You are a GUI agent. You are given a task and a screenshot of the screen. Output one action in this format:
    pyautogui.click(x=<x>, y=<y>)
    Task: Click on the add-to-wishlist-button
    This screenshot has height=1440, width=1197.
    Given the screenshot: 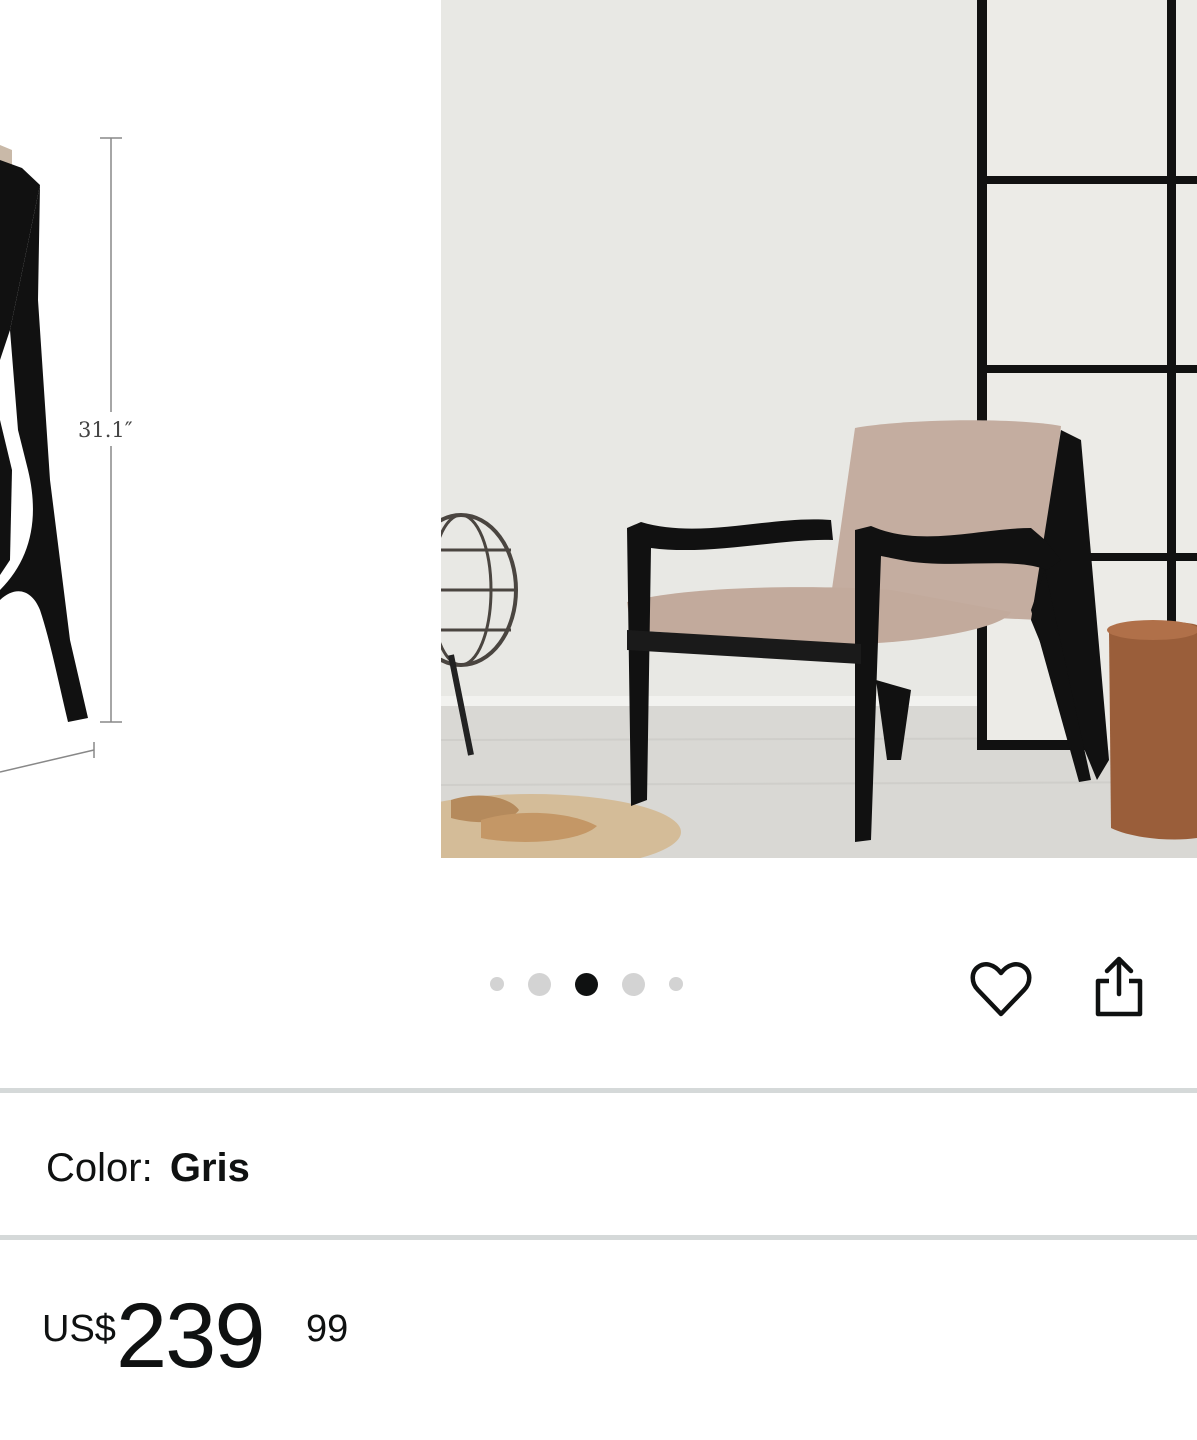 What is the action you would take?
    pyautogui.click(x=1001, y=990)
    